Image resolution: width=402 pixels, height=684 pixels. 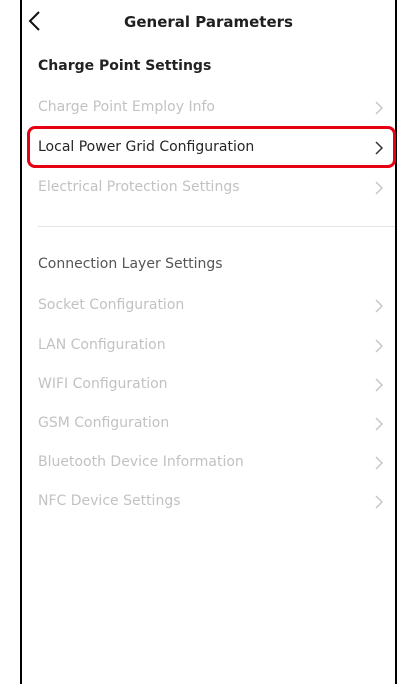 I want to click on row-electrical-protection-settings: Electrical Protection Settings, so click(x=208, y=188).